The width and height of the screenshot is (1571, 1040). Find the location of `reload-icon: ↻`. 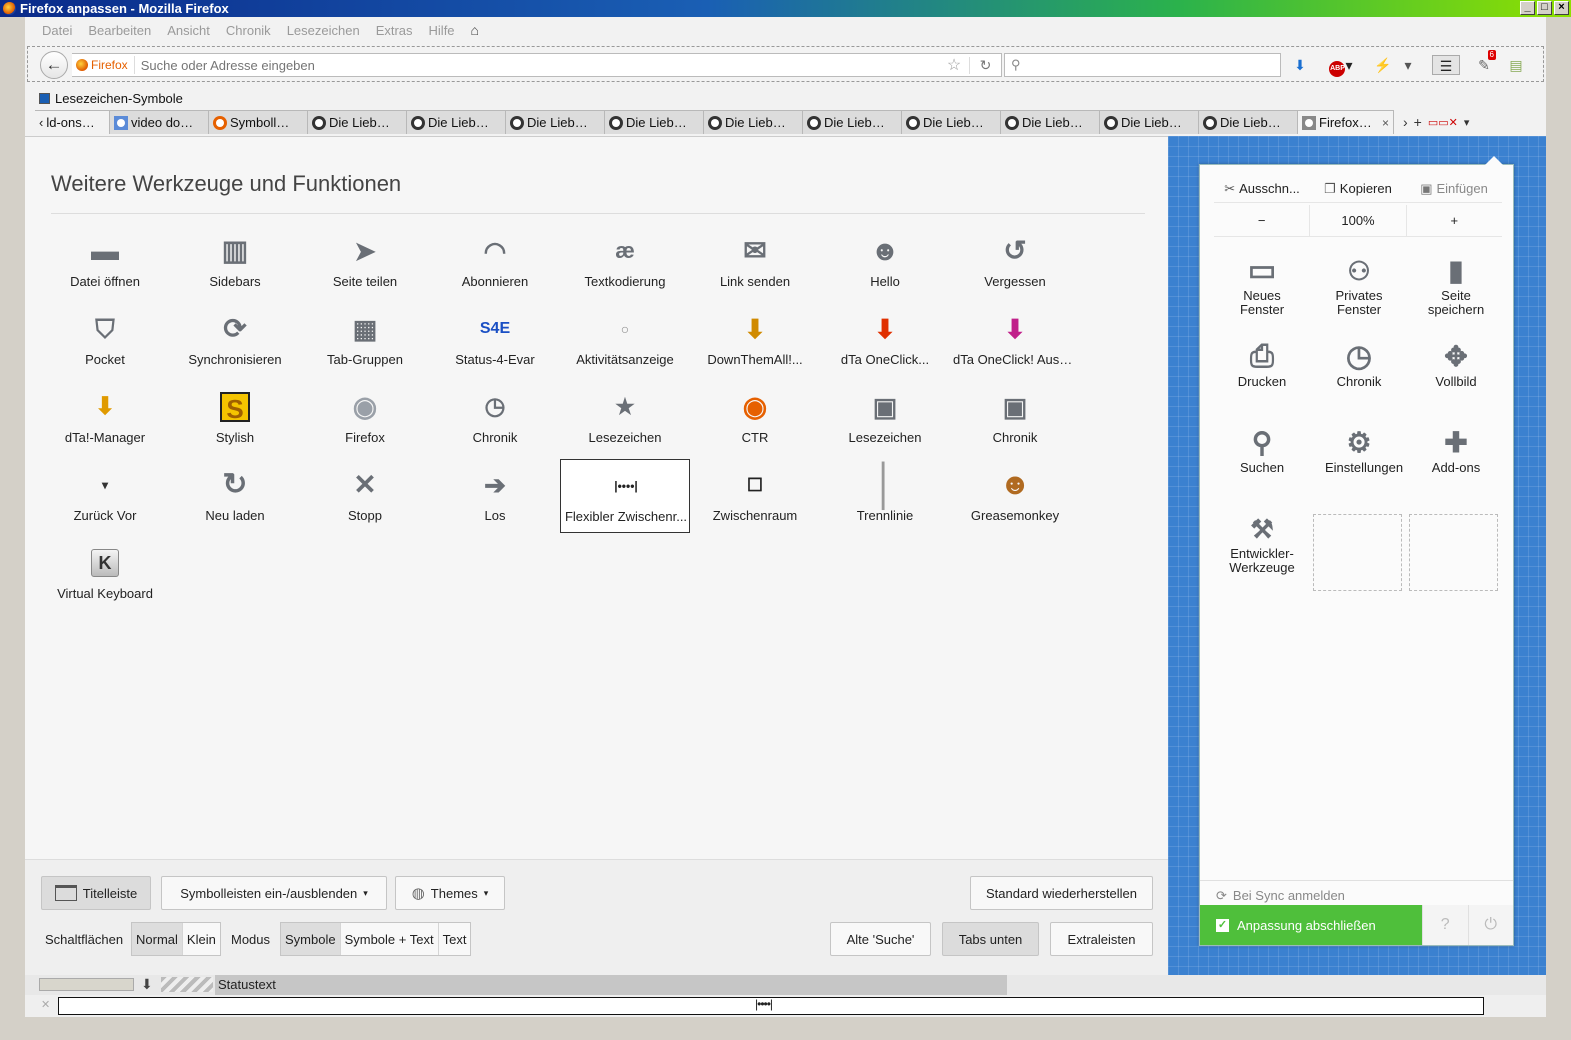

reload-icon: ↻ is located at coordinates (985, 65).